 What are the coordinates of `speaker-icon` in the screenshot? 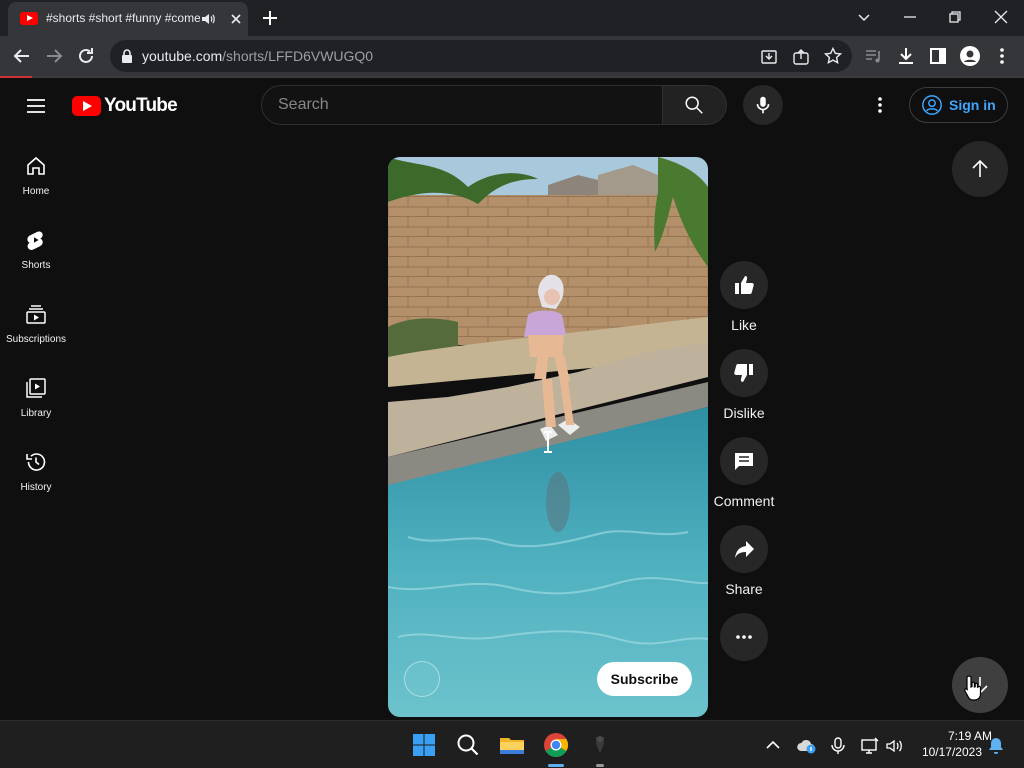 It's located at (208, 19).